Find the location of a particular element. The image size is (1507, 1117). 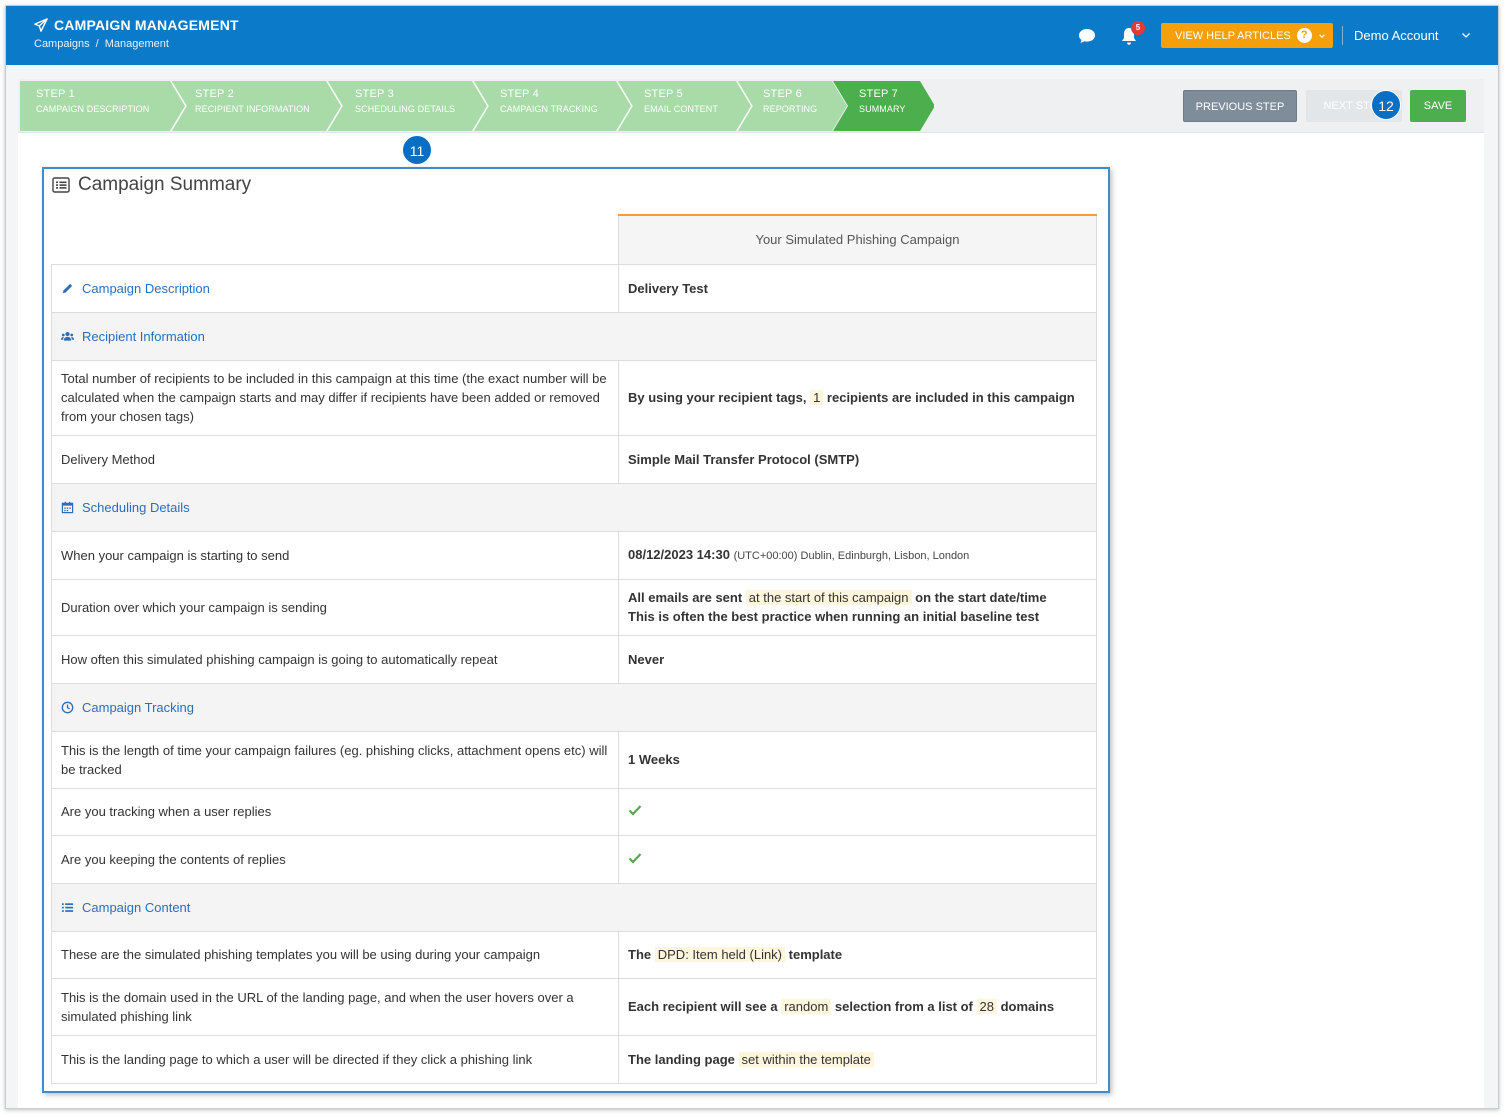

keep-replies-label: Are you keeping the contents of replies is located at coordinates (335, 859).